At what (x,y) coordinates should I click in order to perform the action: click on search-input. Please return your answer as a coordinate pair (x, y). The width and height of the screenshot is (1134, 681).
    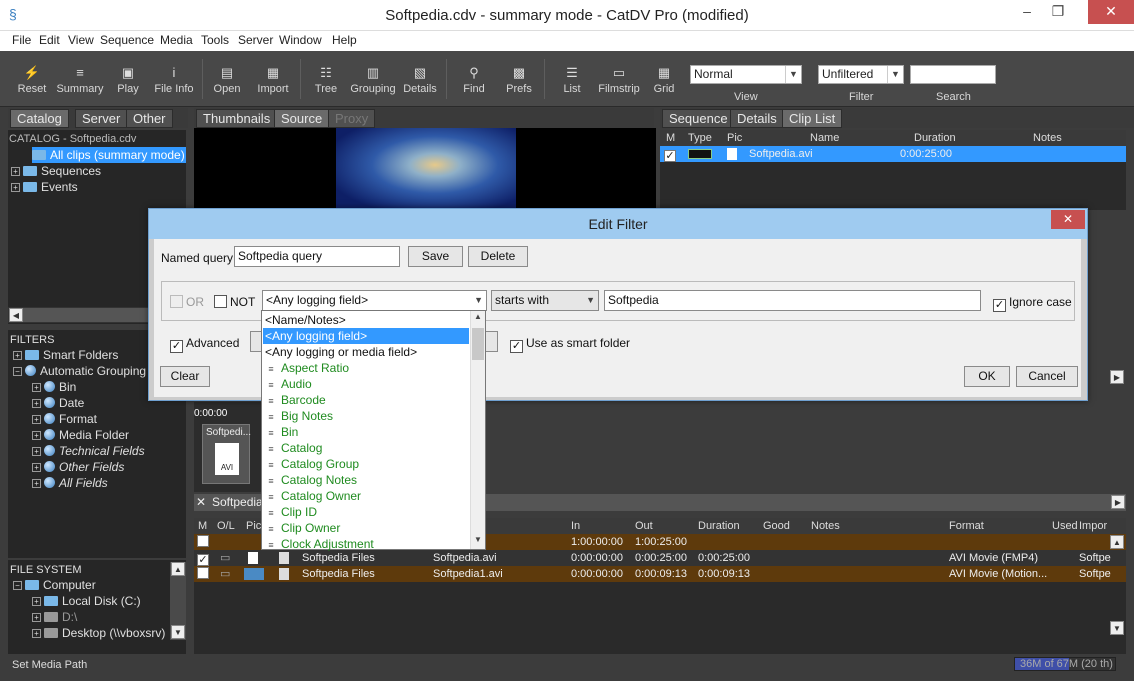
    Looking at the image, I should click on (953, 74).